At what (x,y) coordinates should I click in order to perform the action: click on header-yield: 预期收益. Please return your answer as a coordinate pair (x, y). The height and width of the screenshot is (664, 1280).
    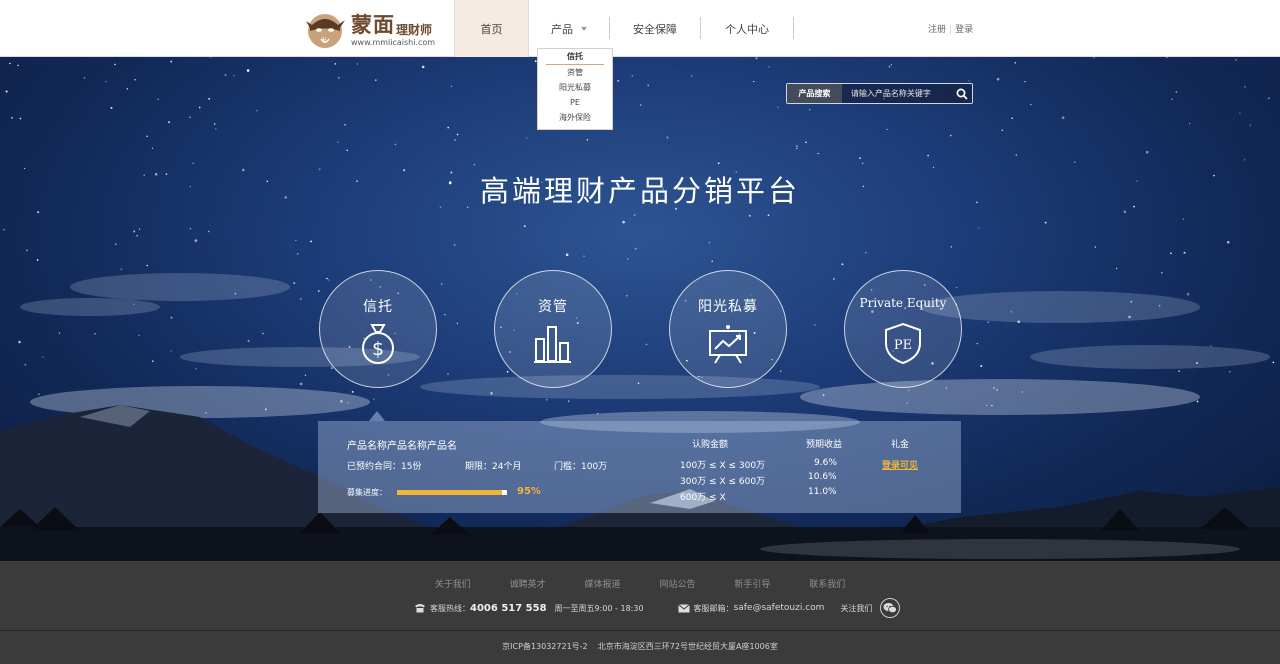
    Looking at the image, I should click on (824, 445).